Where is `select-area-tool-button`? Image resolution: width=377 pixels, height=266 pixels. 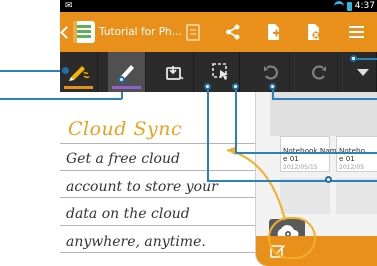
select-area-tool-button is located at coordinates (175, 72).